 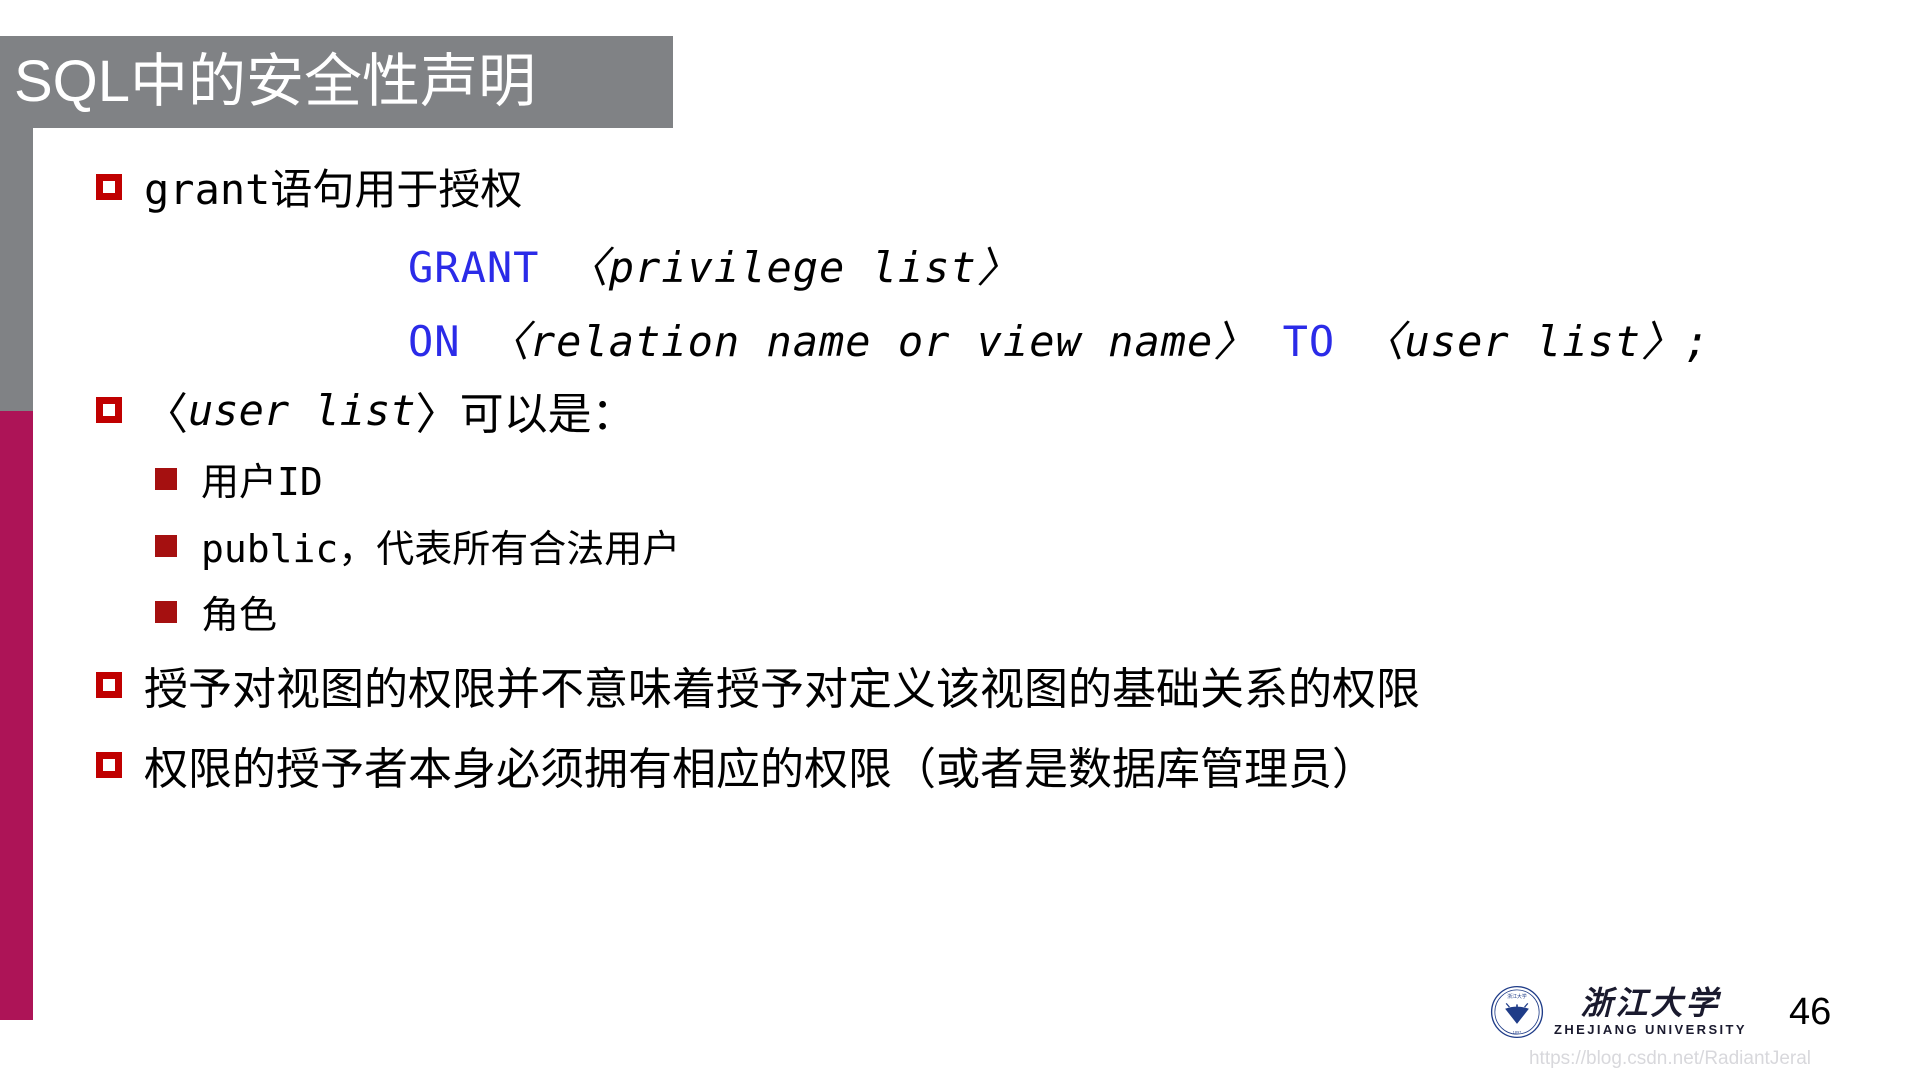 What do you see at coordinates (333, 189) in the screenshot?
I see `bullet-label: grant语句用于授权` at bounding box center [333, 189].